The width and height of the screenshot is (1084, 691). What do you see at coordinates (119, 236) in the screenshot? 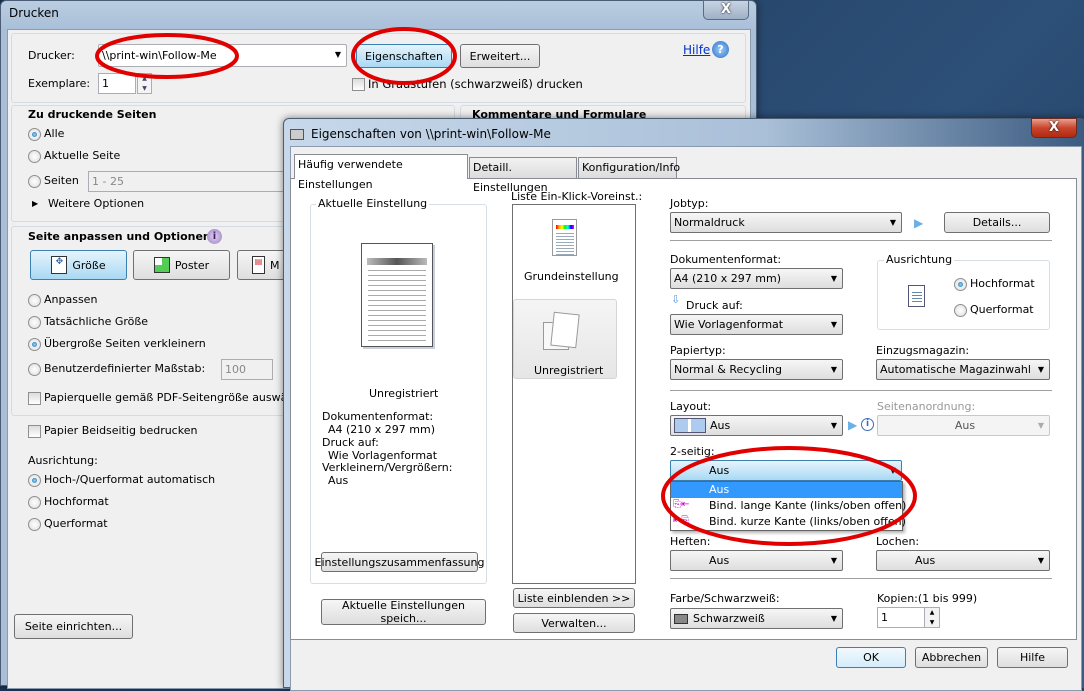
I see `fit-title: Seite anpassen und Optionen` at bounding box center [119, 236].